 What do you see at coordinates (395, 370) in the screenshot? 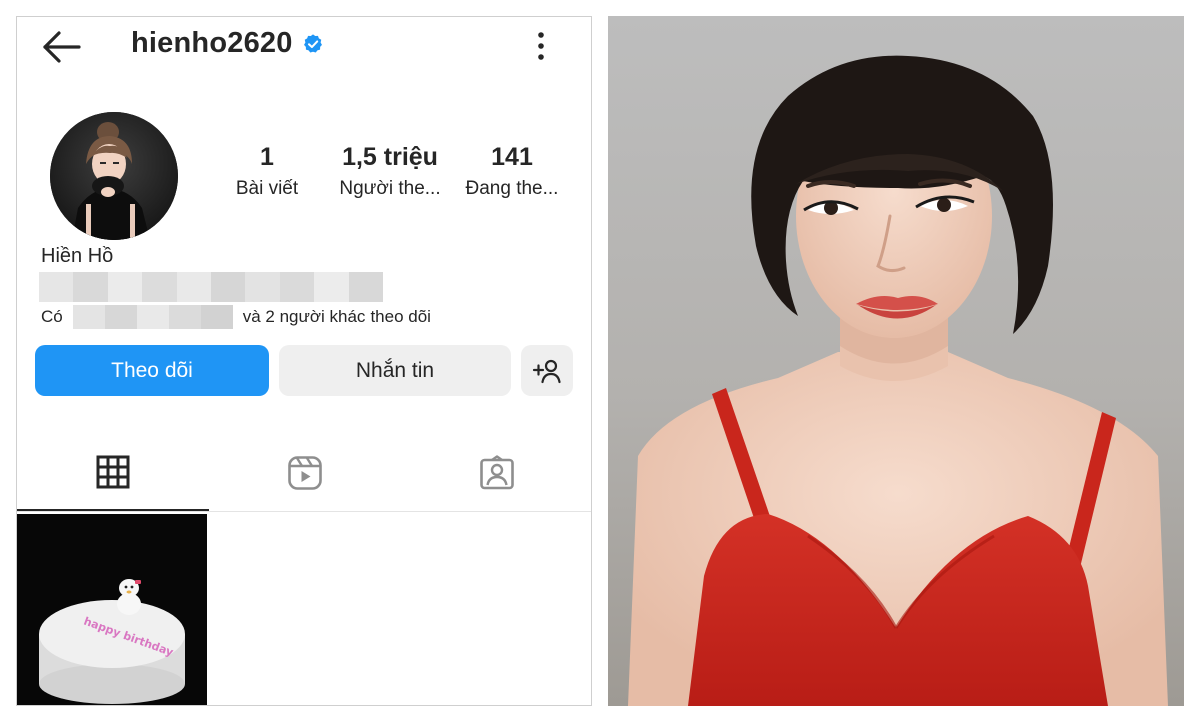
I see `message-button: Nhắn tin` at bounding box center [395, 370].